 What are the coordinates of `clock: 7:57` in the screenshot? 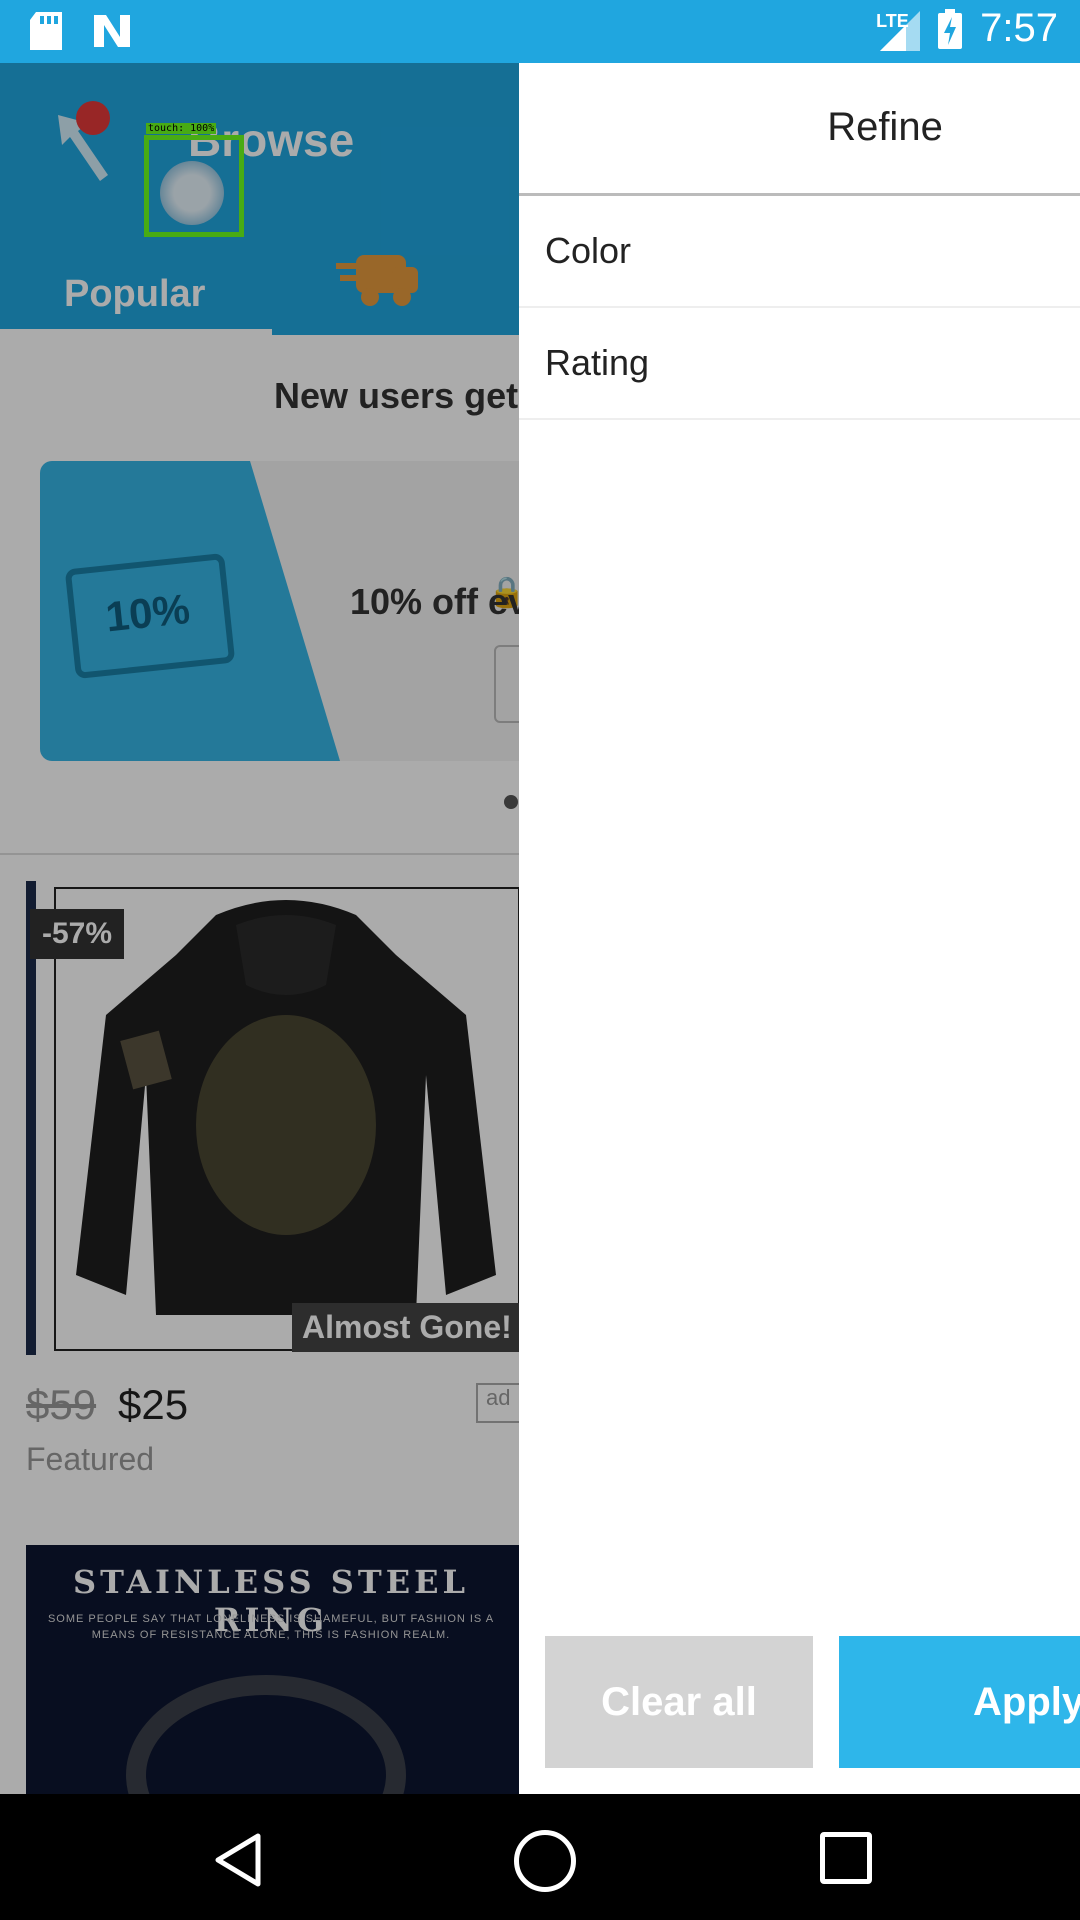 It's located at (1019, 28).